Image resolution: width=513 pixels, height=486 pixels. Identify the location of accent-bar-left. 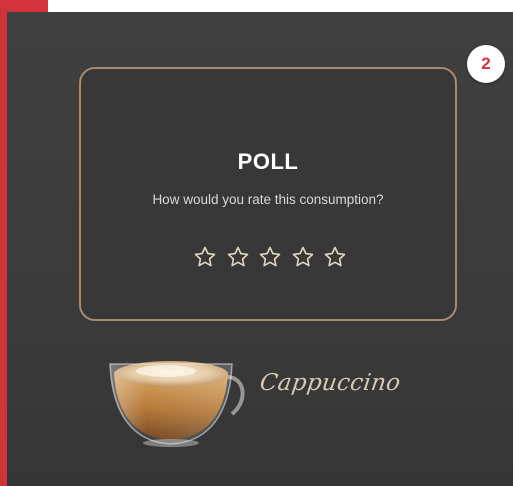
(3, 243).